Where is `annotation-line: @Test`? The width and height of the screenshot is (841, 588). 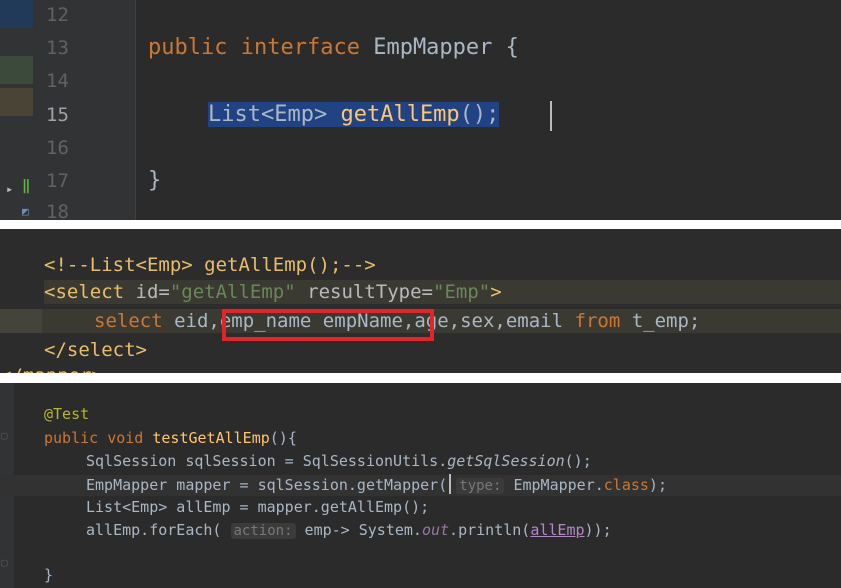 annotation-line: @Test is located at coordinates (66, 414).